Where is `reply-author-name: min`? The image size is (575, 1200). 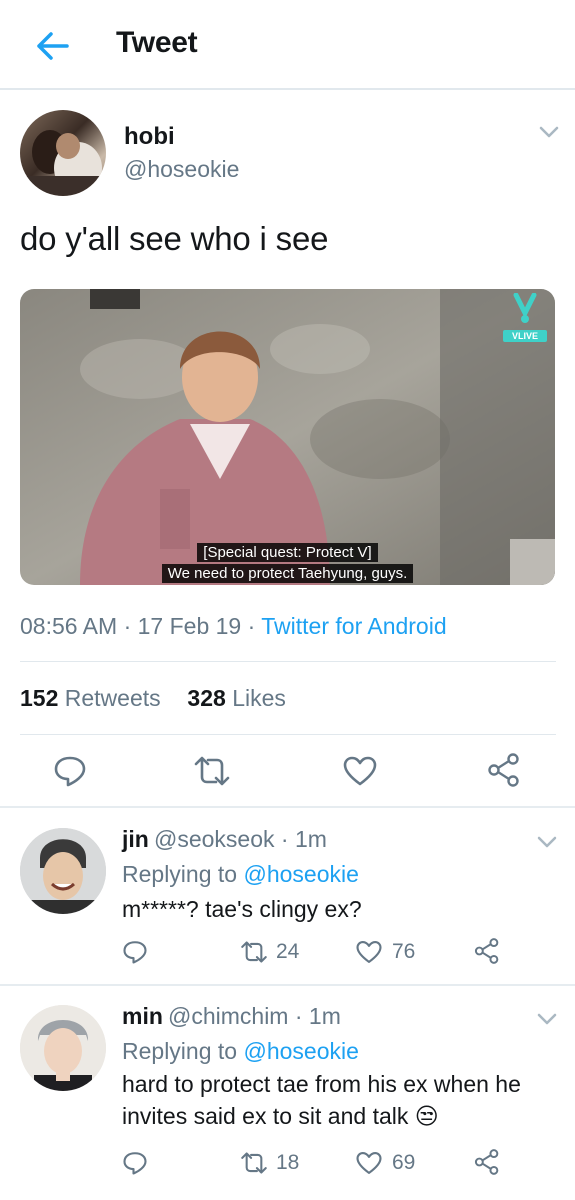 reply-author-name: min is located at coordinates (142, 1016).